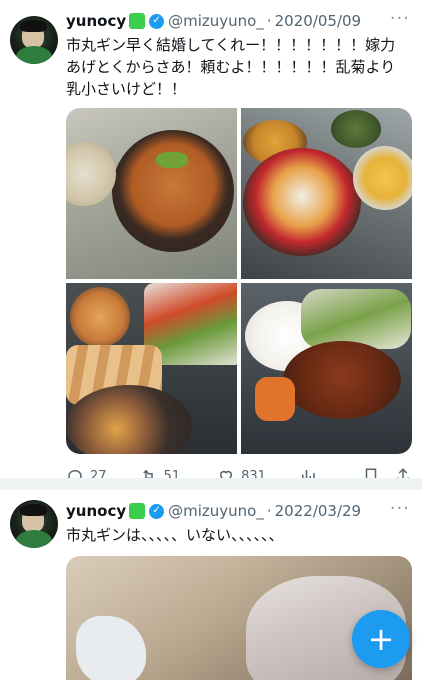  I want to click on compose-button: +, so click(381, 639).